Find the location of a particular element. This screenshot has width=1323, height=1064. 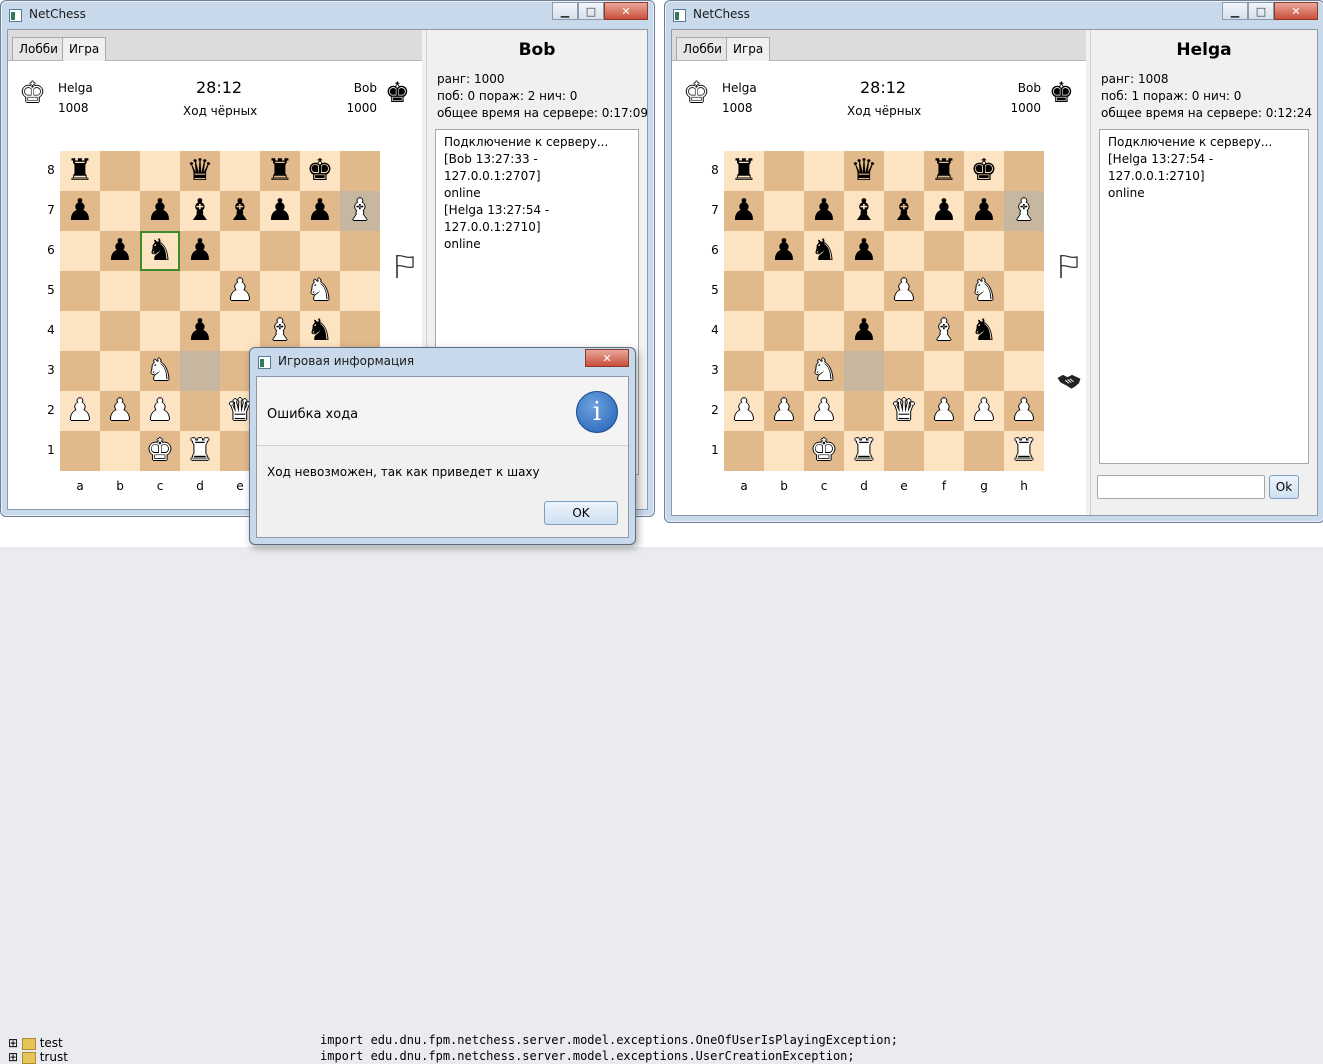

square-b1 is located at coordinates (120, 451).